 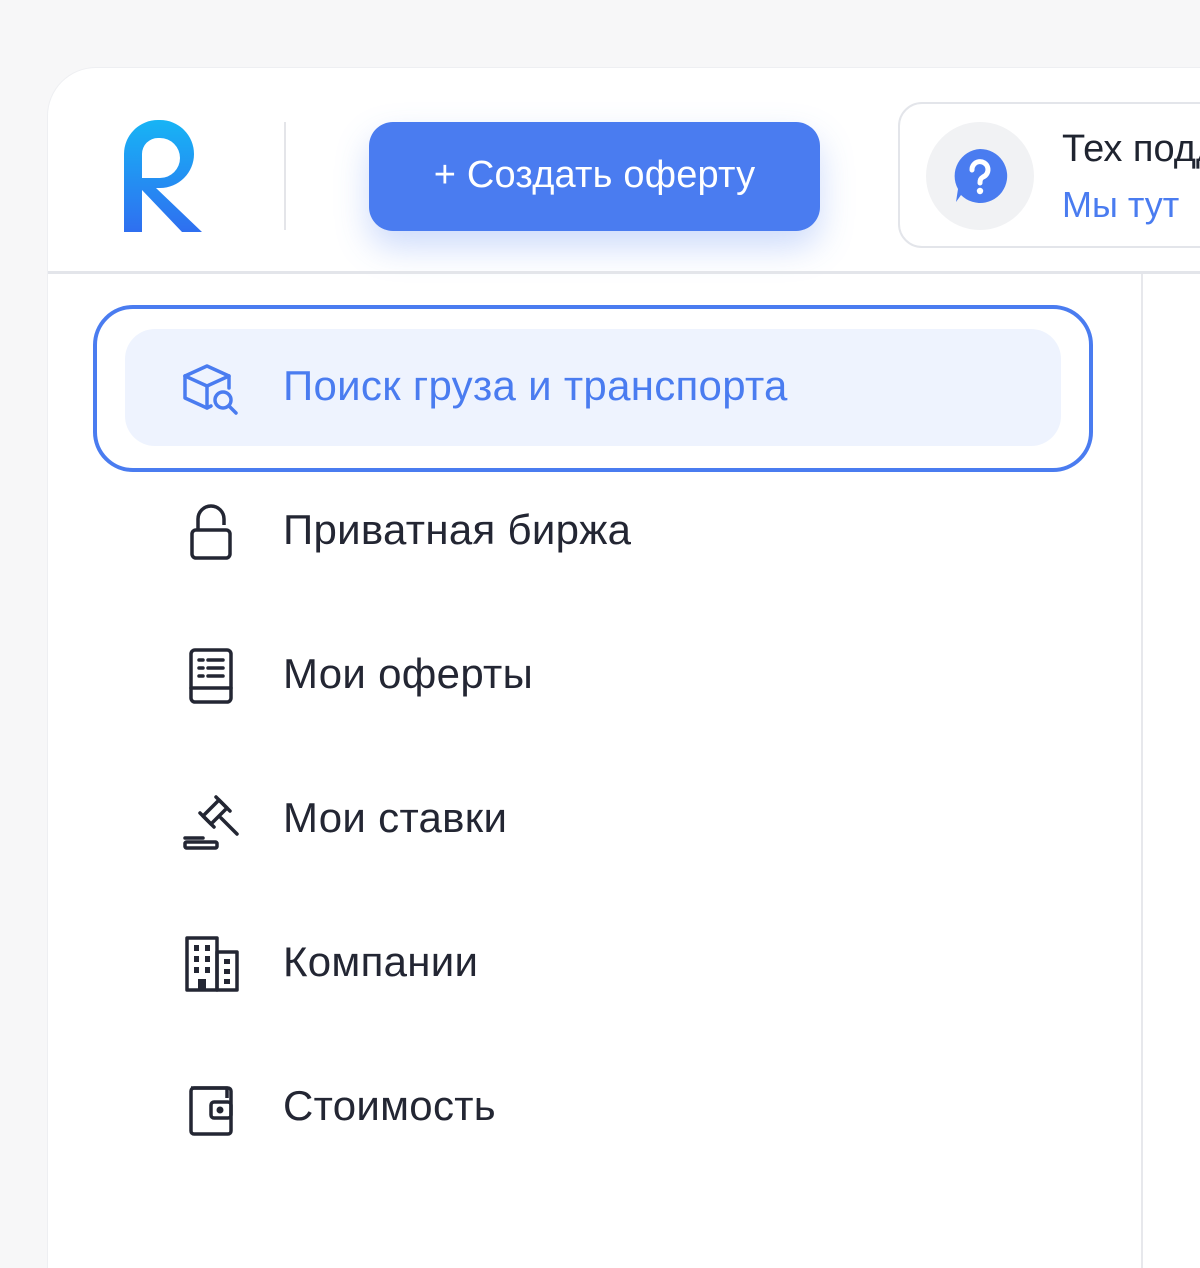 What do you see at coordinates (212, 964) in the screenshot?
I see `building-icon` at bounding box center [212, 964].